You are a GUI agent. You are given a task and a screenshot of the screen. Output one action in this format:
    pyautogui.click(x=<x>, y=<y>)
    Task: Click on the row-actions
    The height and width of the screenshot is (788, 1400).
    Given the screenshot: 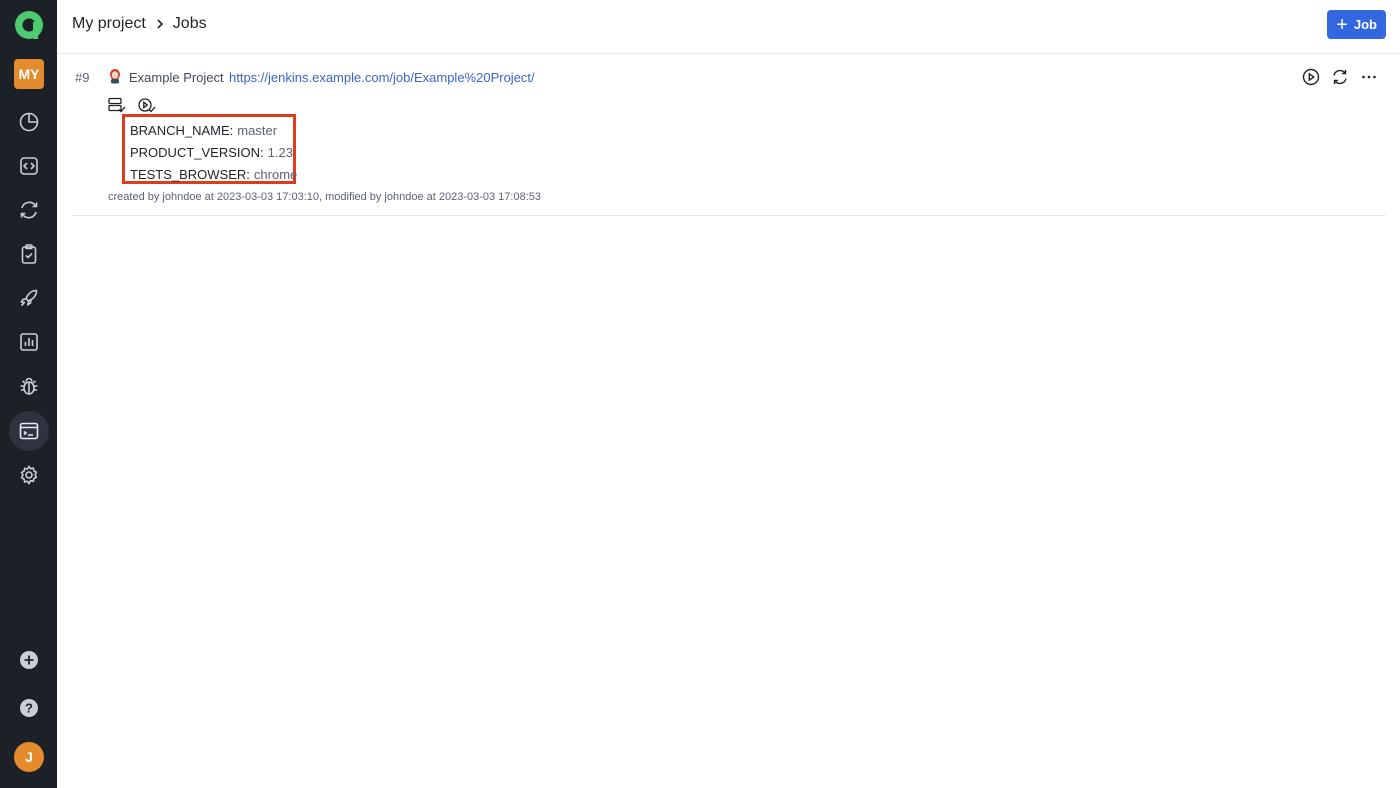 What is the action you would take?
    pyautogui.click(x=1339, y=76)
    